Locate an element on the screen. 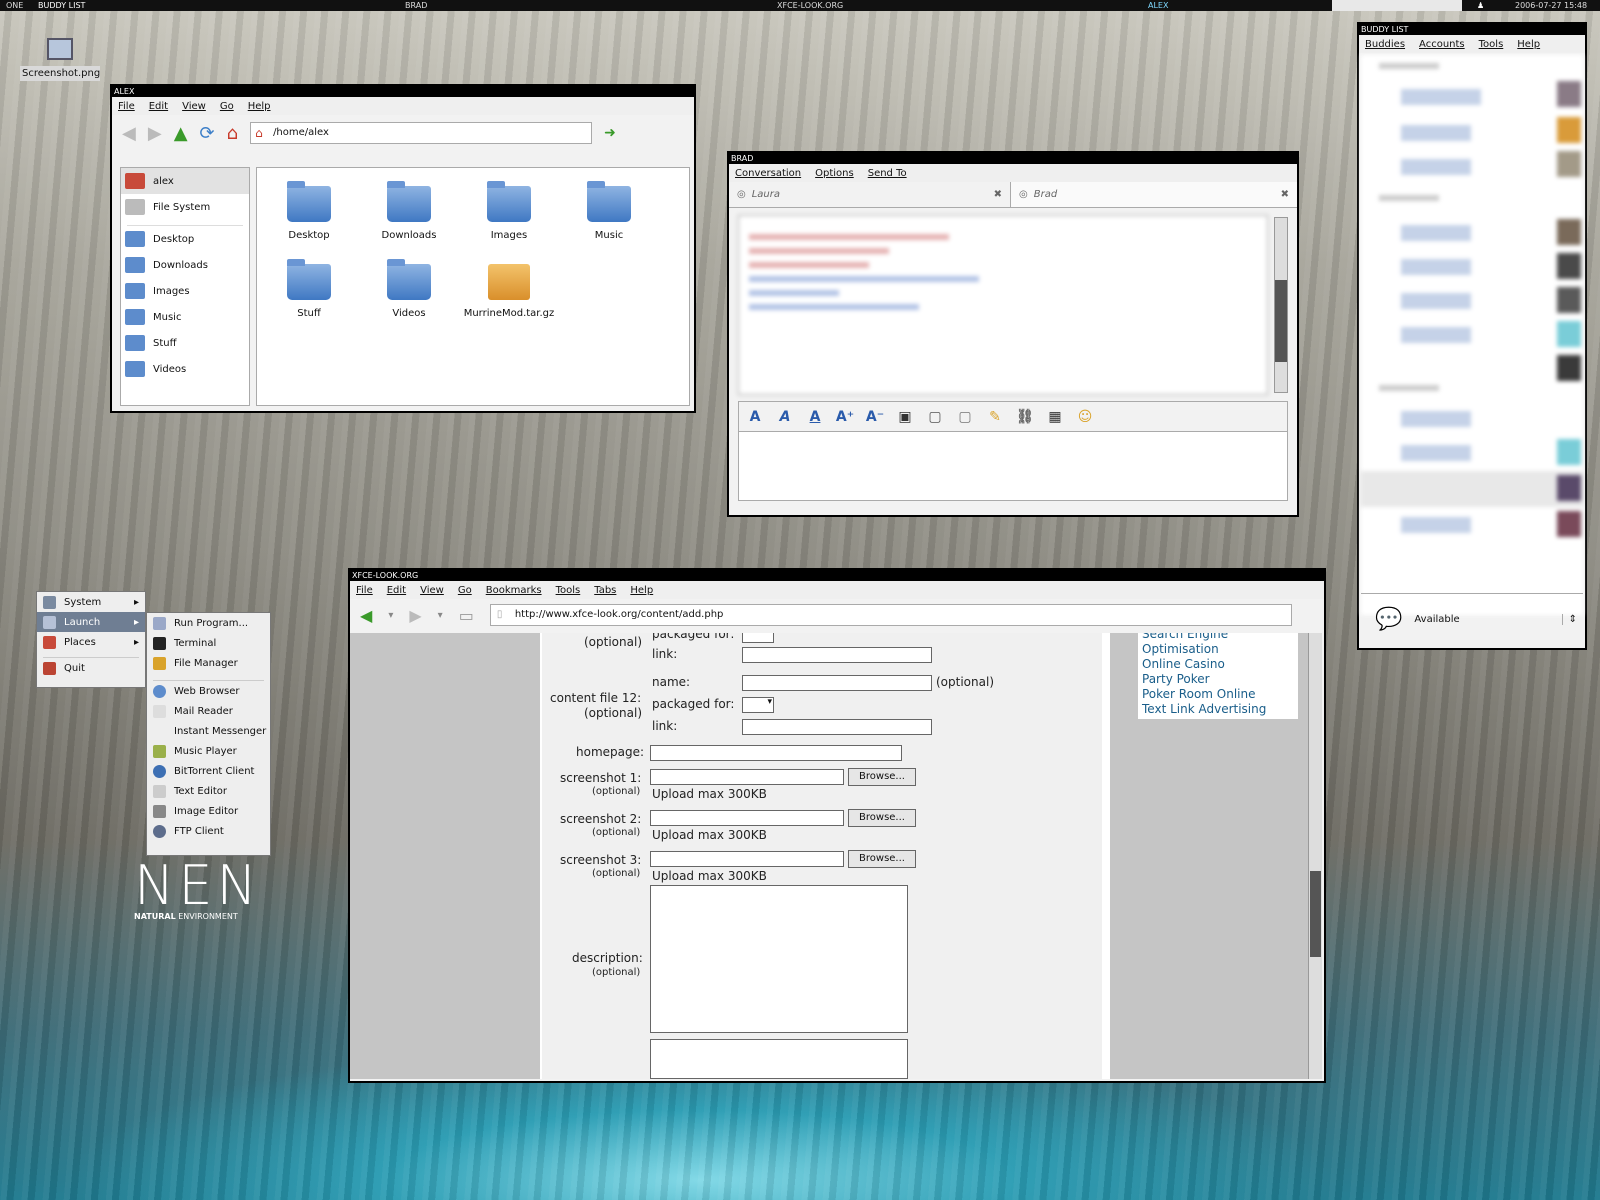 Image resolution: width=1600 pixels, height=1200 pixels. reload-icon: ⟳ is located at coordinates (207, 133).